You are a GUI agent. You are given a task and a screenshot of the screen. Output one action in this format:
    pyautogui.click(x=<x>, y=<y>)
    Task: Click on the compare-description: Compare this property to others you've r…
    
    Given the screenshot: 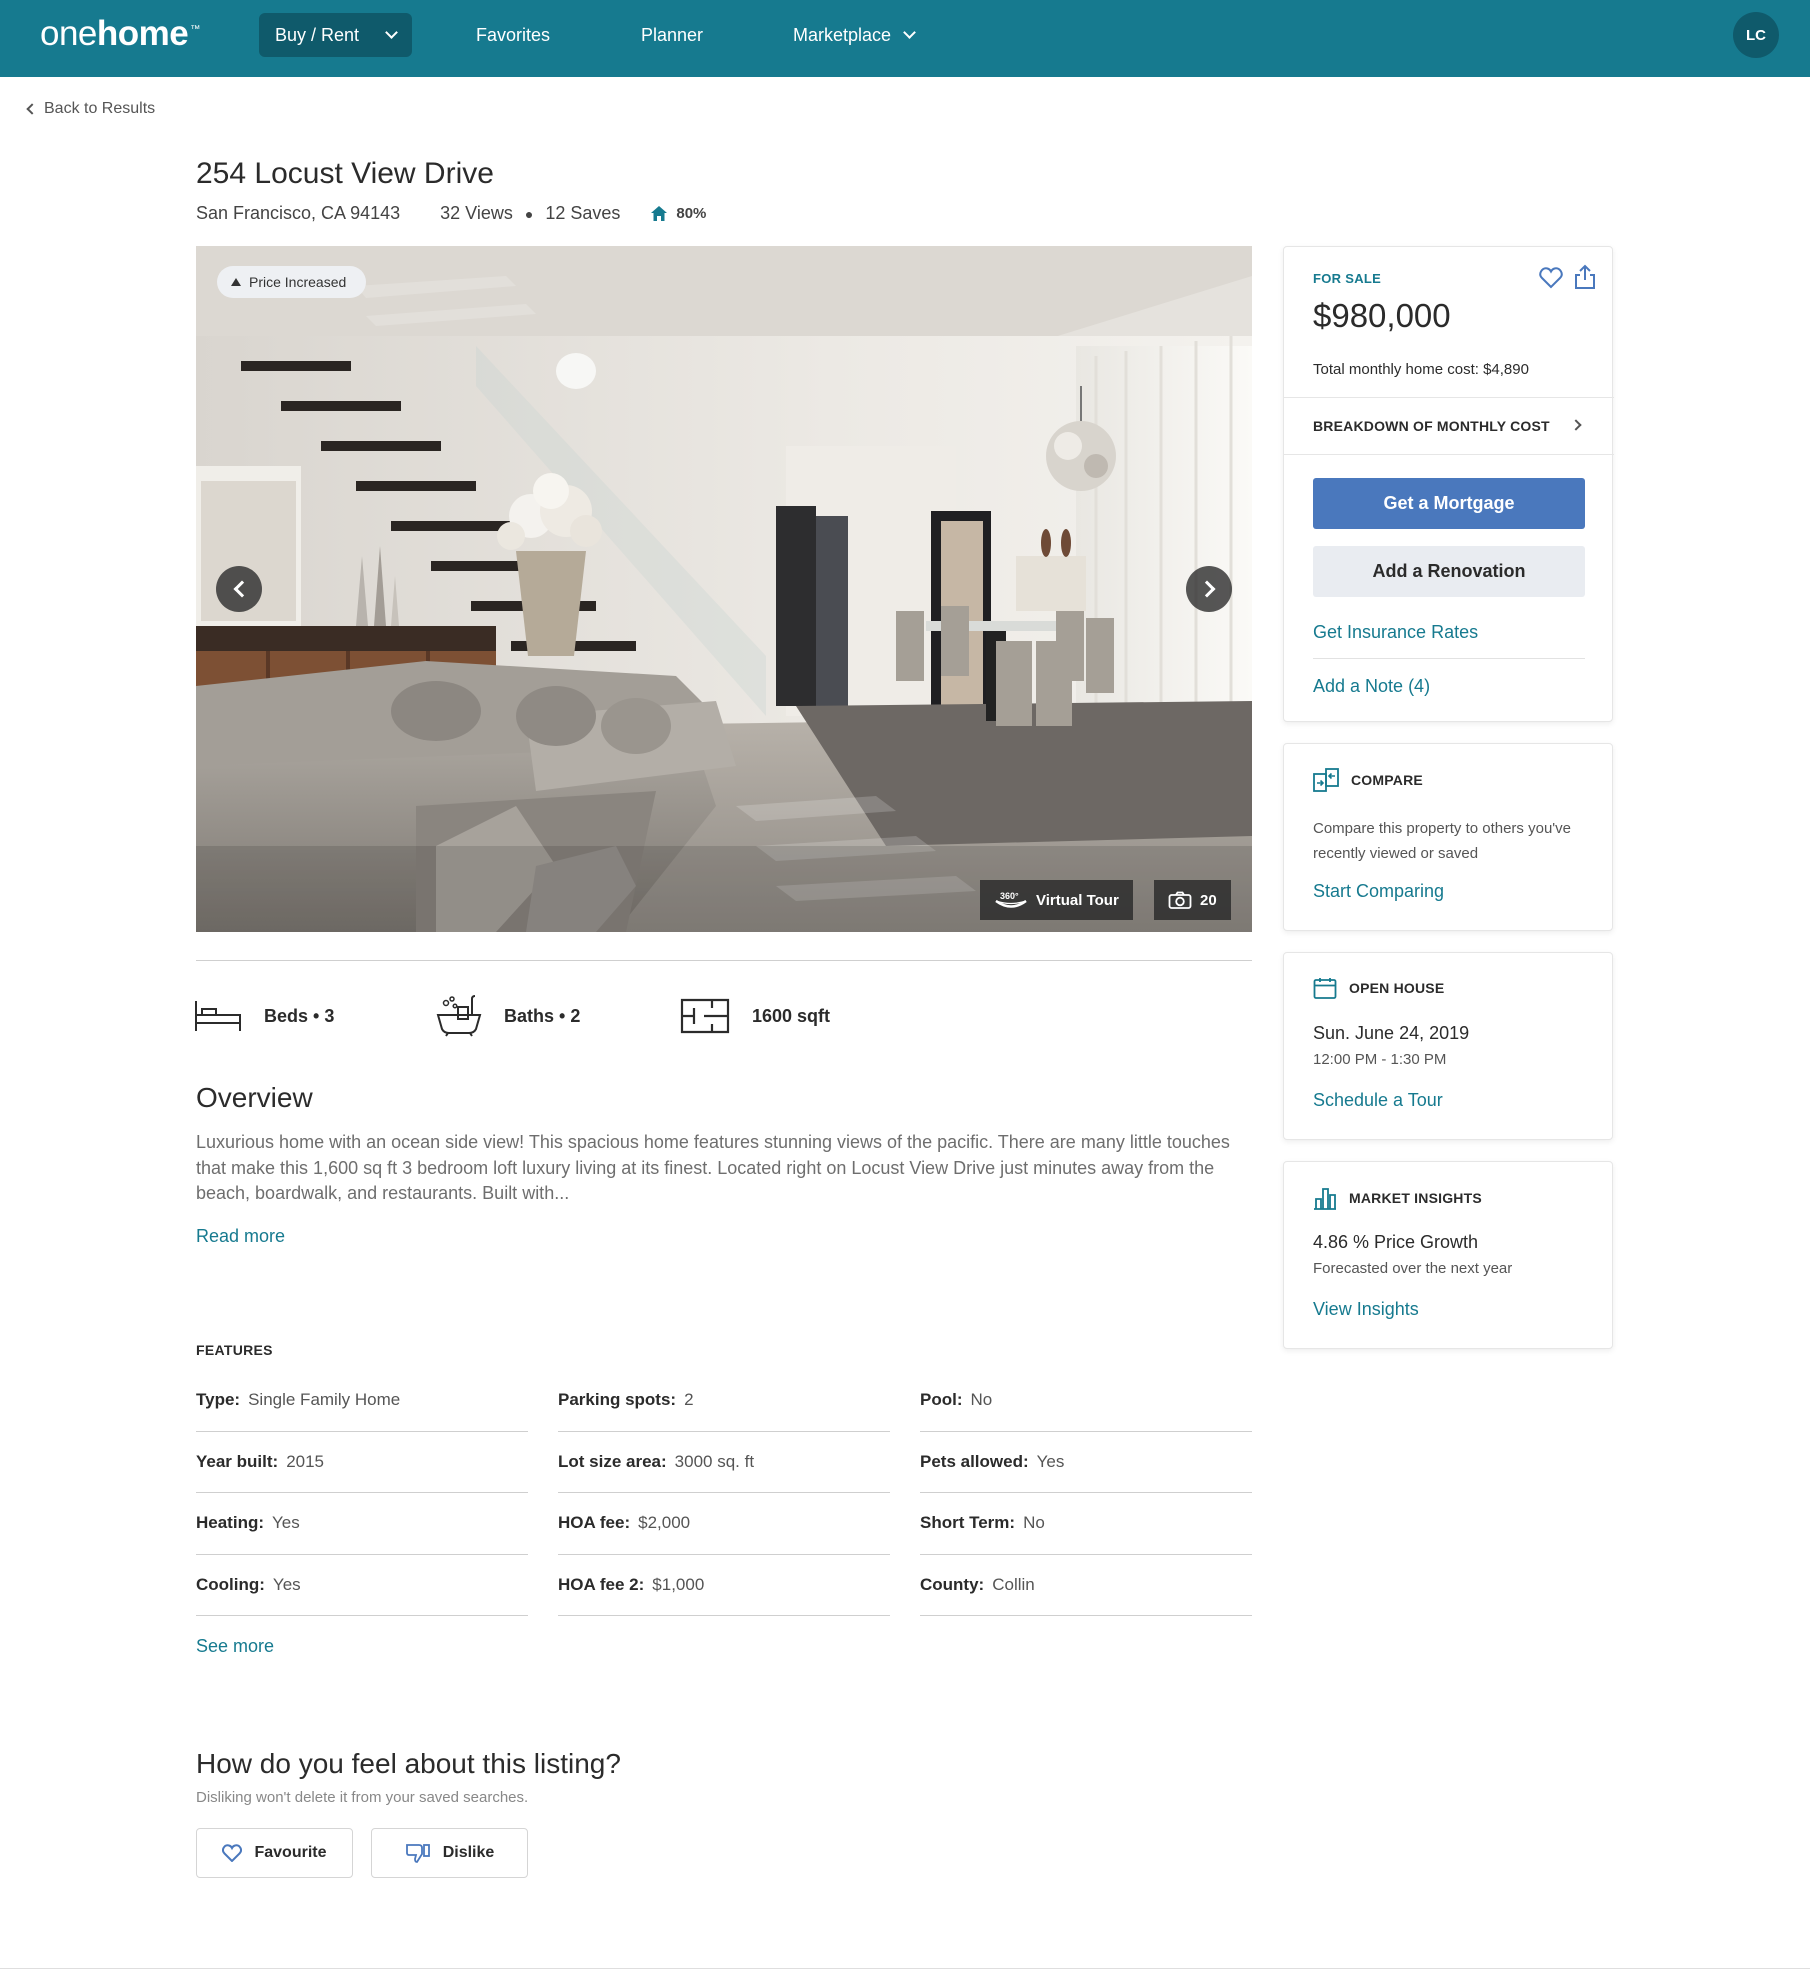 What is the action you would take?
    pyautogui.click(x=1442, y=841)
    